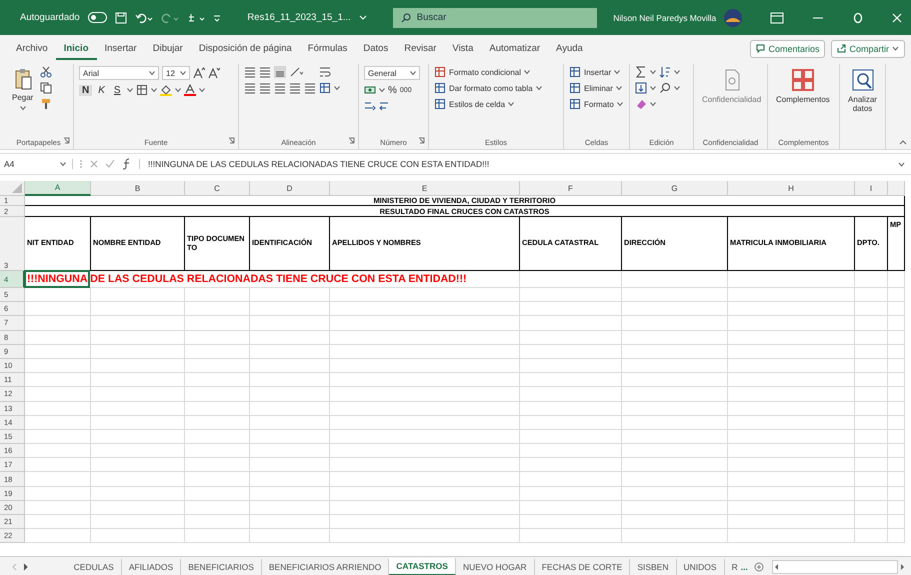  Describe the element at coordinates (199, 73) in the screenshot. I see `grow-font-icon` at that location.